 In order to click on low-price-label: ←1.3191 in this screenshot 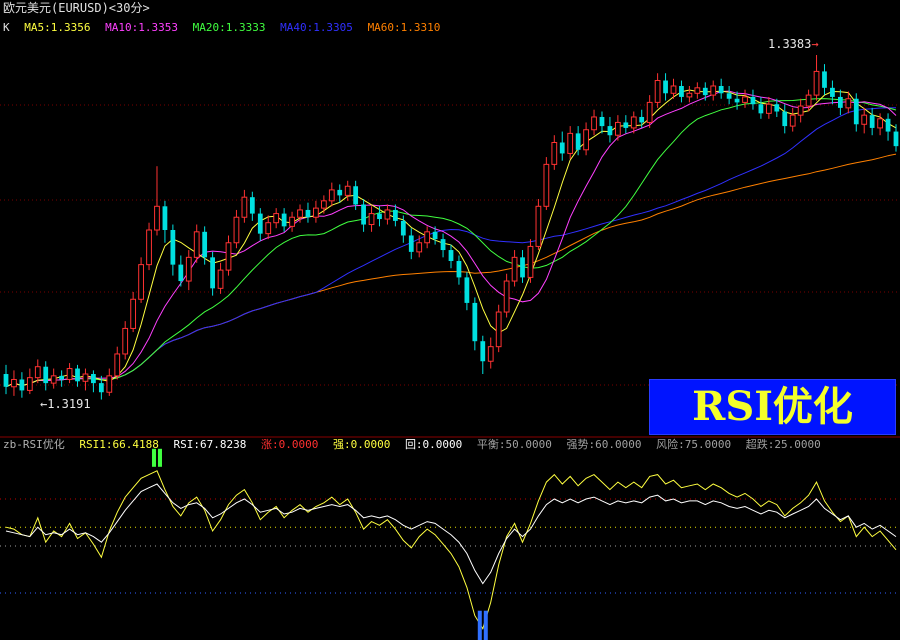, I will do `click(65, 404)`.